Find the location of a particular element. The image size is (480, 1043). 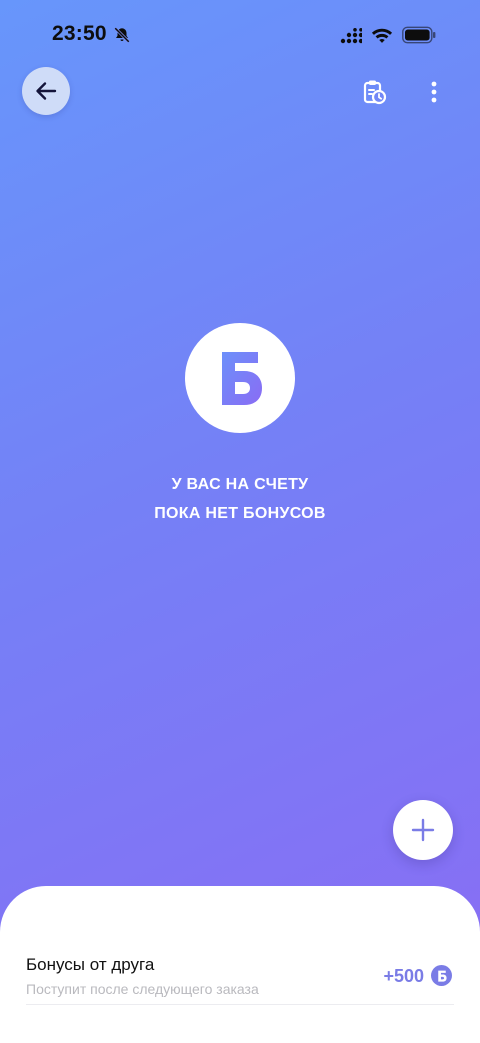

bonus-item-subtitle: Поступит после следующего заказа is located at coordinates (142, 989).